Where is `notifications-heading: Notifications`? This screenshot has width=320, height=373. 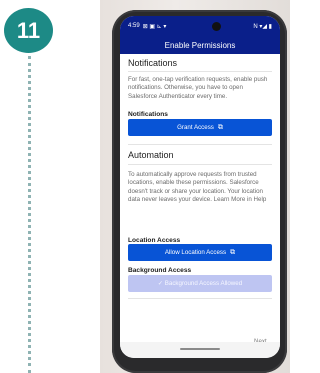
notifications-heading: Notifications is located at coordinates (153, 63).